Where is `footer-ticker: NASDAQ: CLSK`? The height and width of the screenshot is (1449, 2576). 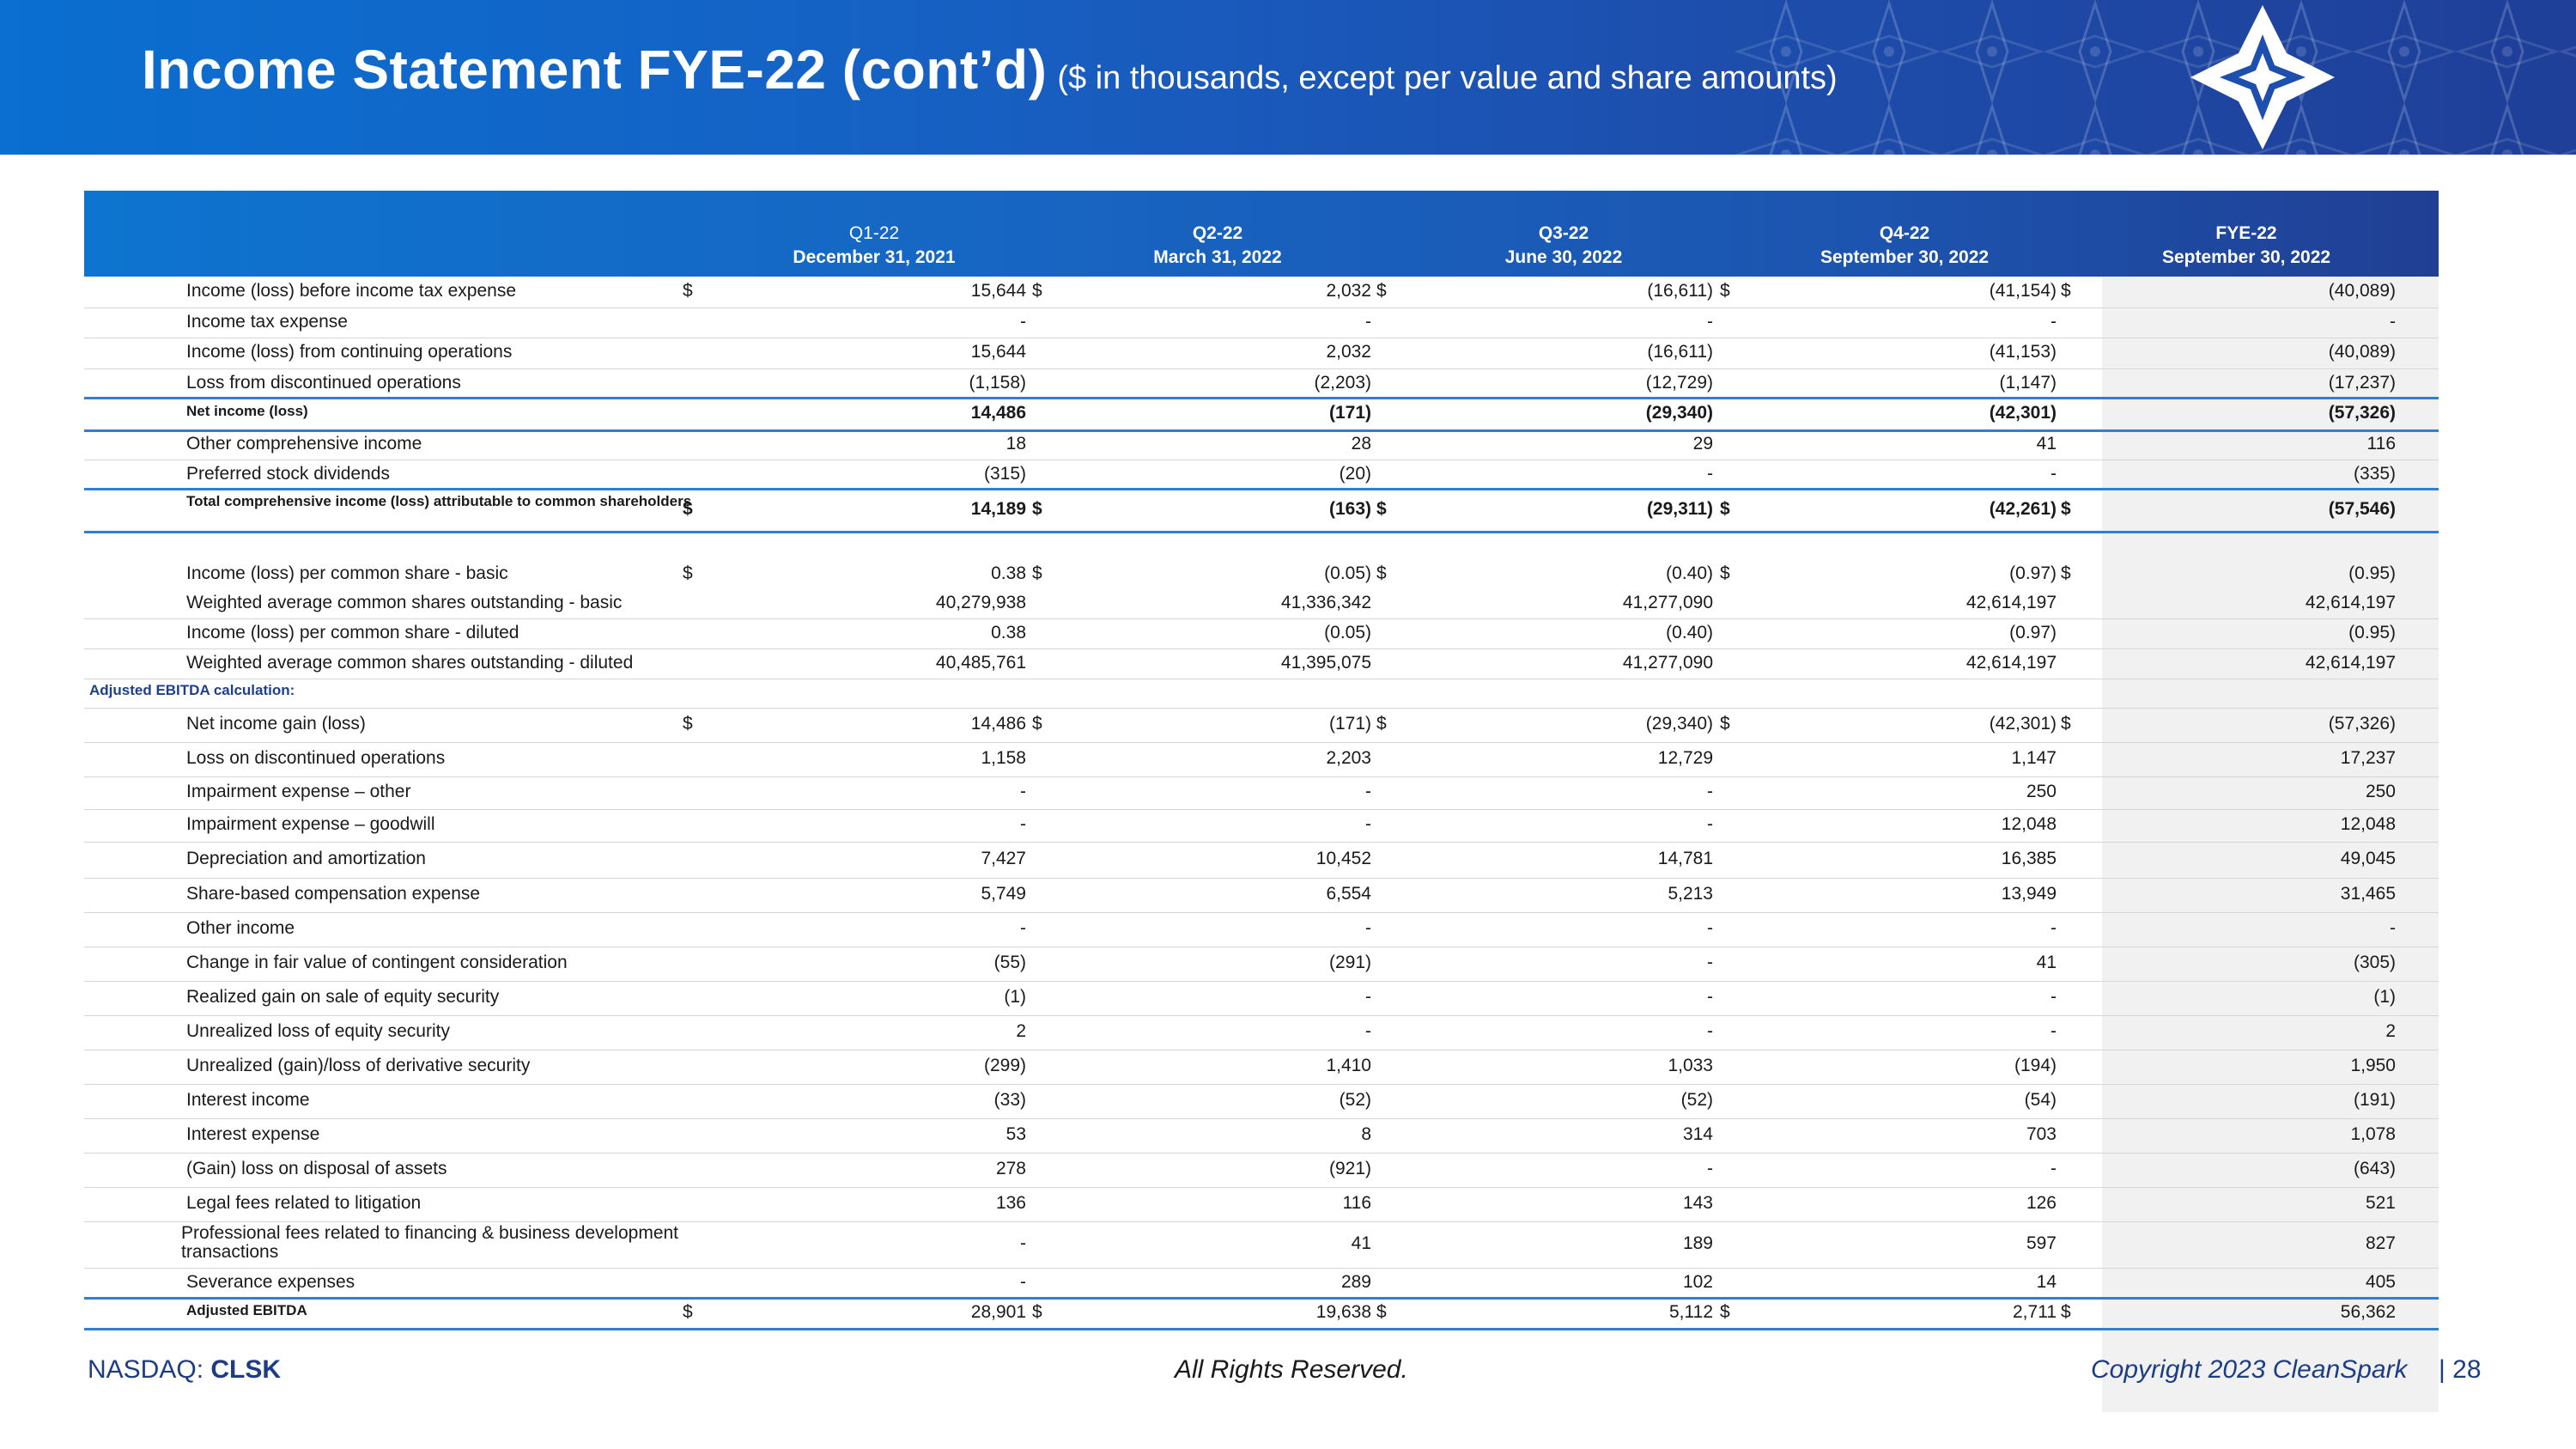
footer-ticker: NASDAQ: CLSK is located at coordinates (185, 1370).